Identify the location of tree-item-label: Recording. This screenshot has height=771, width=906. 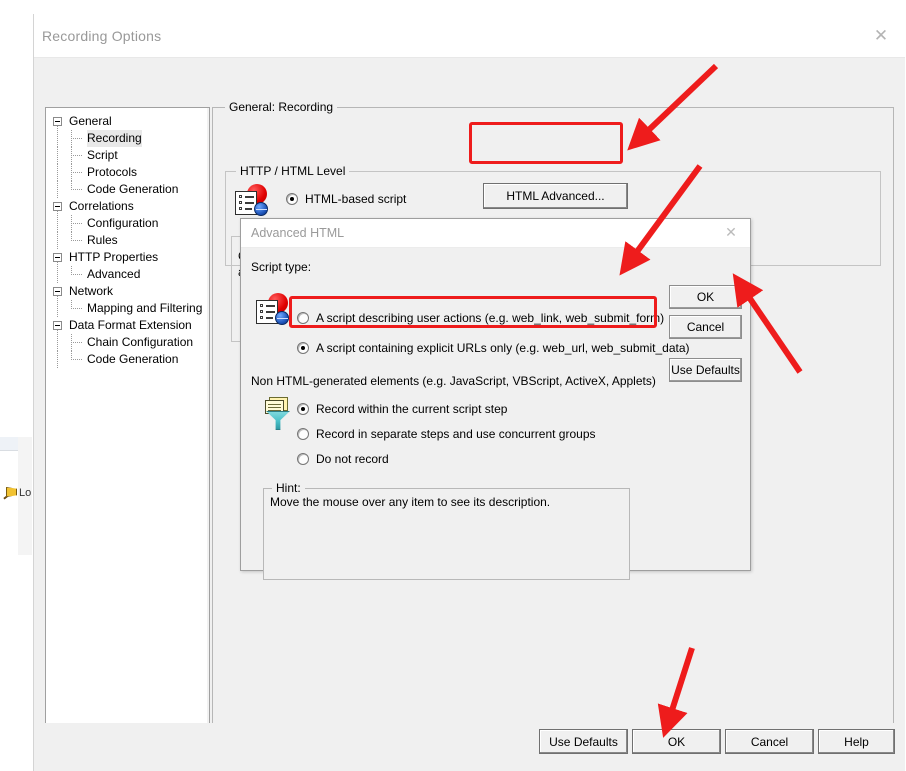
(114, 138).